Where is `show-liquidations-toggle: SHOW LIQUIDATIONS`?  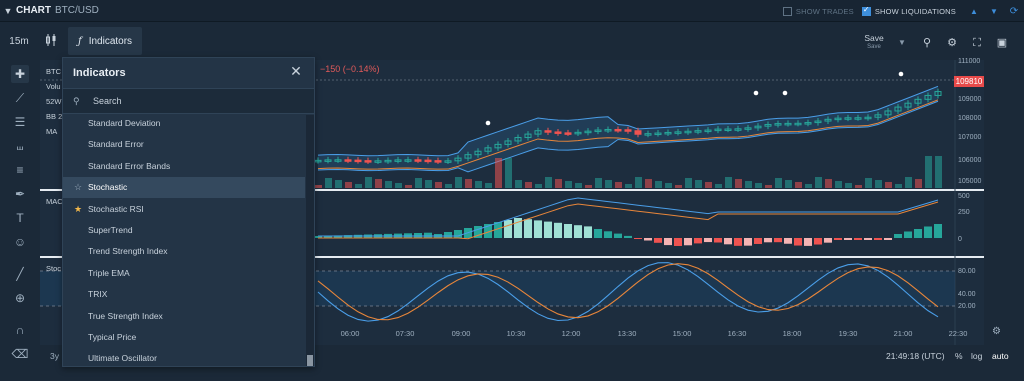
show-liquidations-toggle: SHOW LIQUIDATIONS is located at coordinates (908, 10).